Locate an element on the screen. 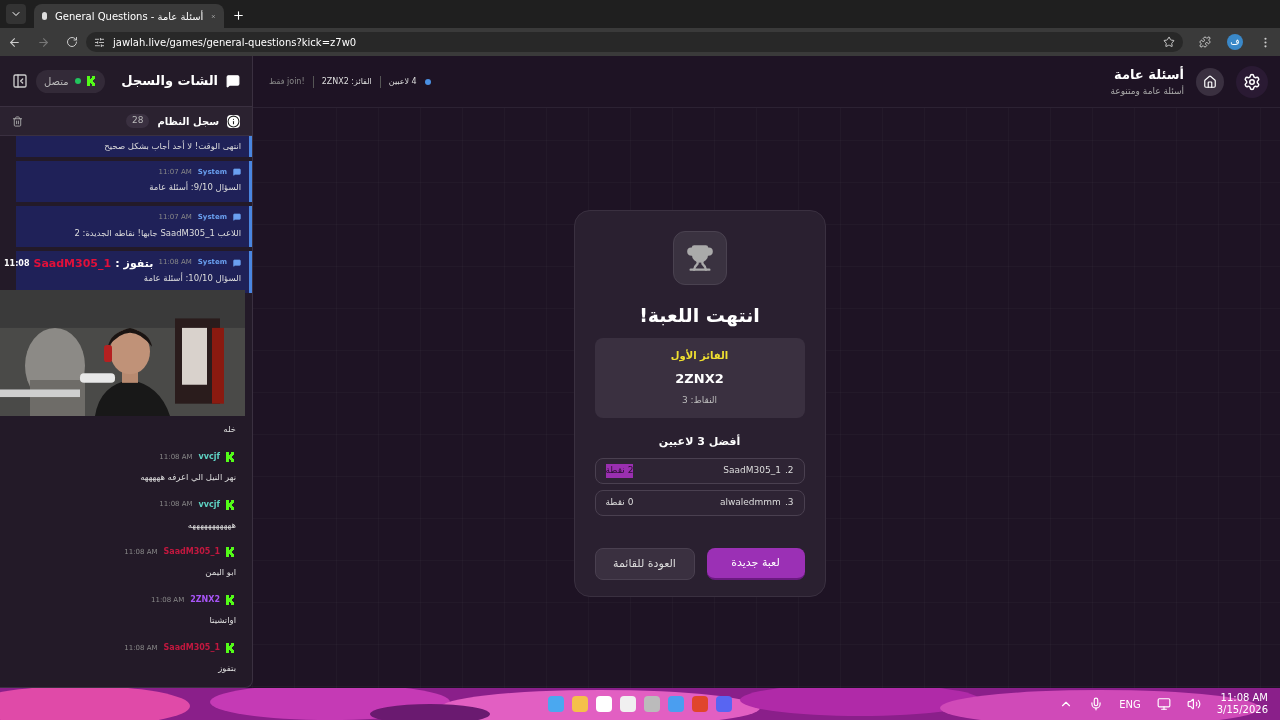 The image size is (1280, 720). monitor-icon is located at coordinates (1163, 704).